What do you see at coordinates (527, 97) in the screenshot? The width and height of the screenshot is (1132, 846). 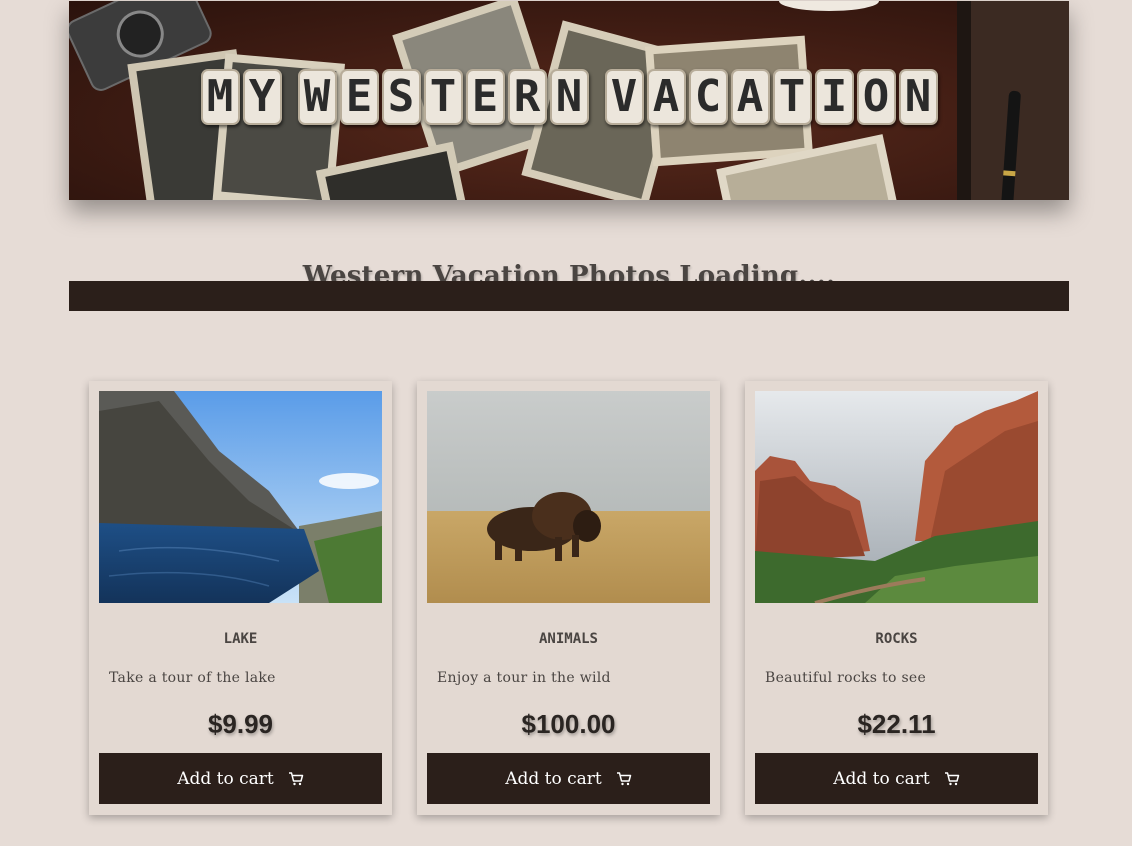 I see `title-letter: R` at bounding box center [527, 97].